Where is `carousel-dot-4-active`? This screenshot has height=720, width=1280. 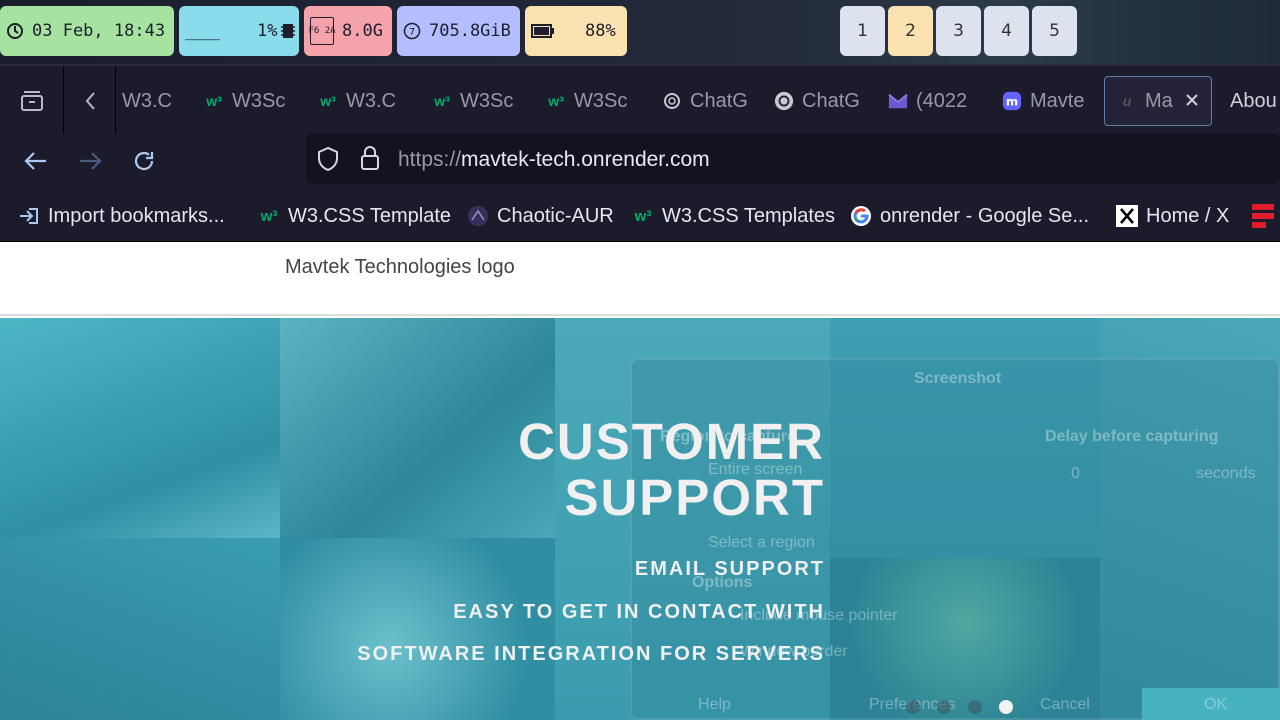 carousel-dot-4-active is located at coordinates (1006, 707).